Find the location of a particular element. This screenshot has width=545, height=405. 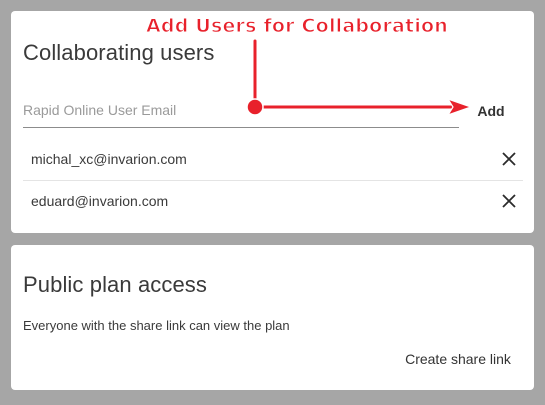

add-user-button: Add is located at coordinates (491, 111).